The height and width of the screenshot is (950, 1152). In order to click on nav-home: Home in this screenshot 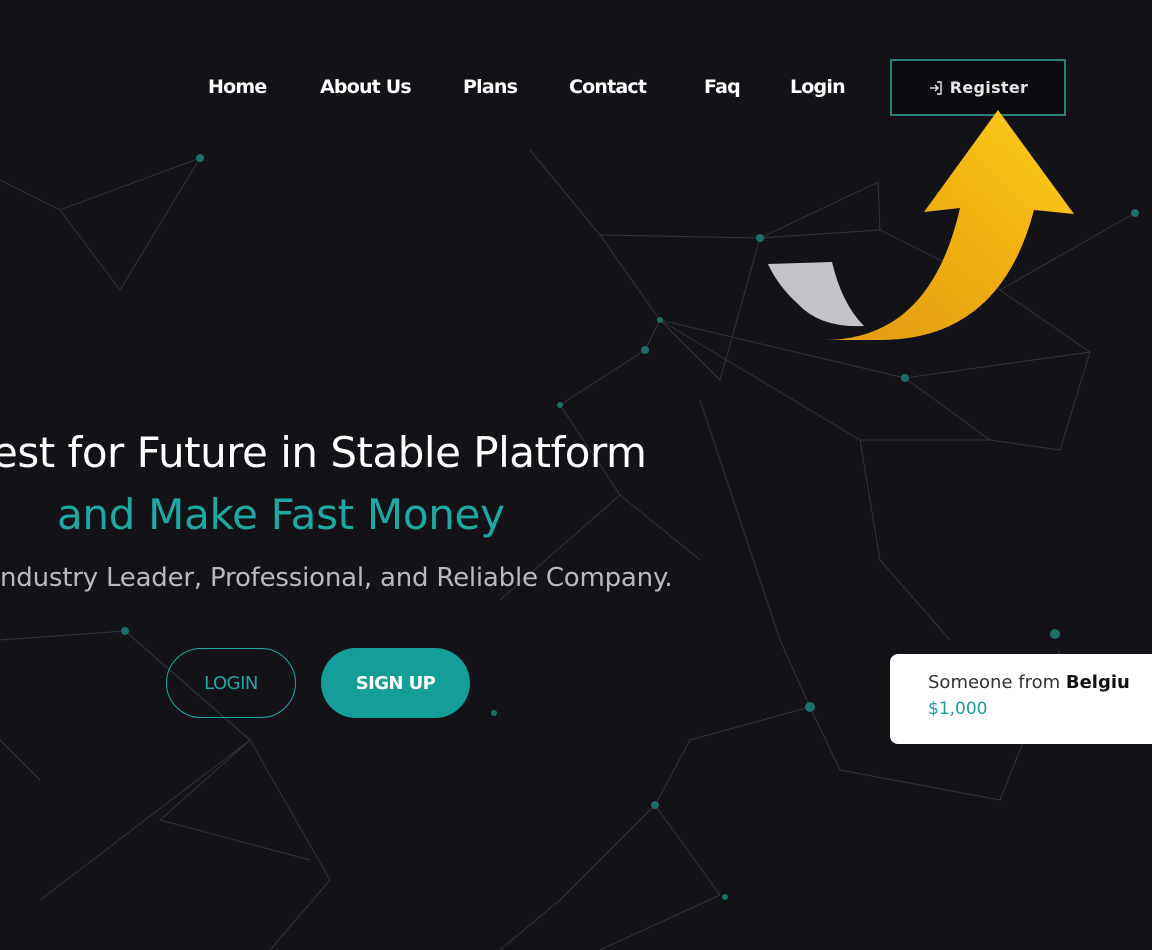, I will do `click(237, 87)`.